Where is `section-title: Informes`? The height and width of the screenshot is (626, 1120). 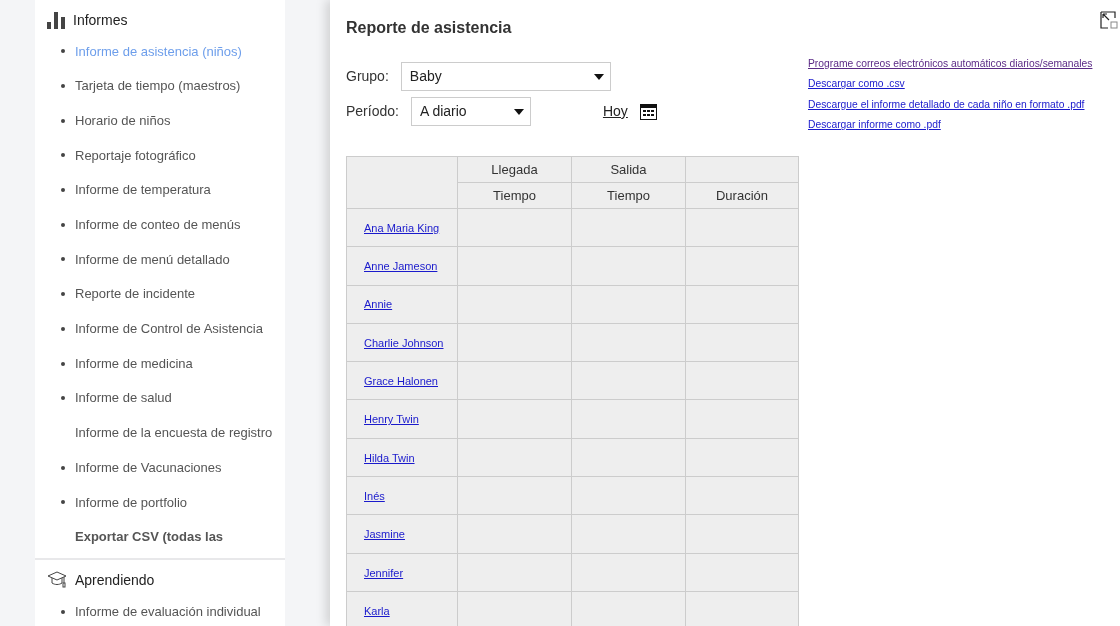
section-title: Informes is located at coordinates (100, 20).